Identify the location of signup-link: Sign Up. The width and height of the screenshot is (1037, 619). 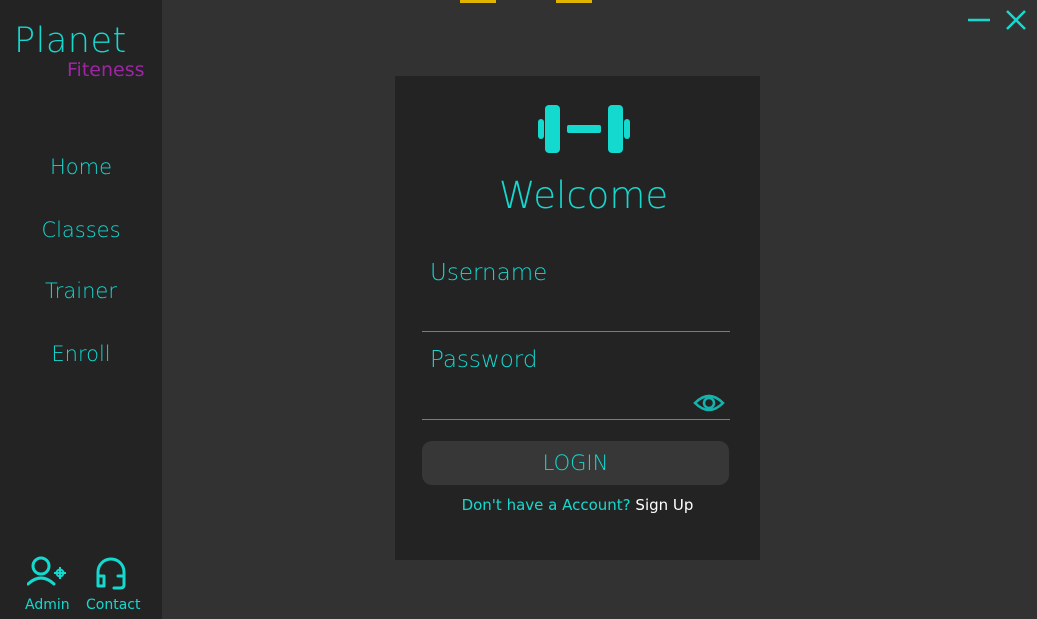
(664, 505).